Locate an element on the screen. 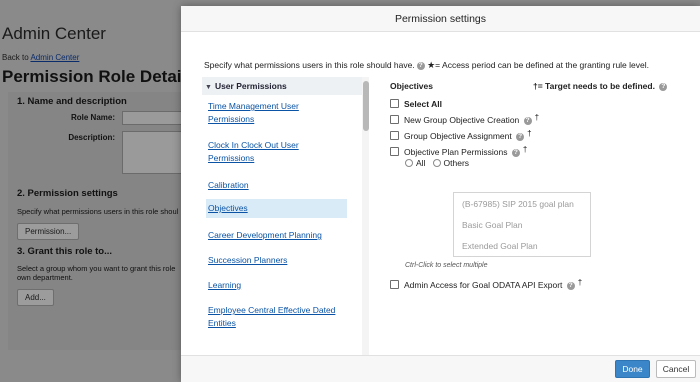 The height and width of the screenshot is (382, 700). category-learning: Learning is located at coordinates (277, 285).